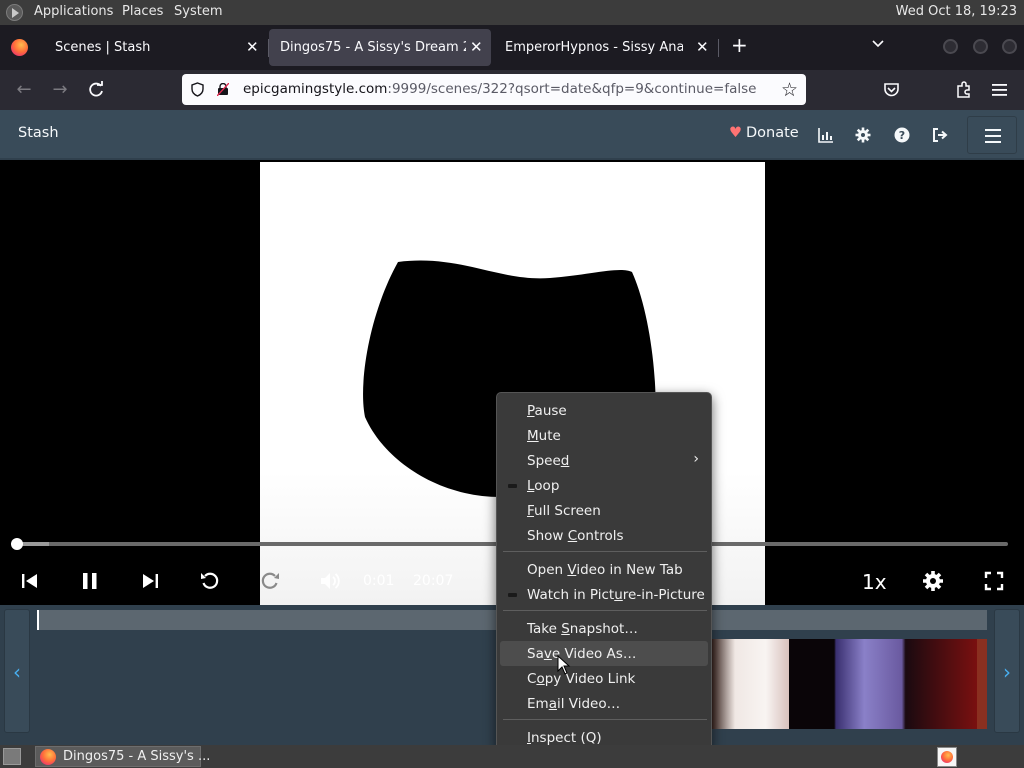  I want to click on maximize-button, so click(980, 46).